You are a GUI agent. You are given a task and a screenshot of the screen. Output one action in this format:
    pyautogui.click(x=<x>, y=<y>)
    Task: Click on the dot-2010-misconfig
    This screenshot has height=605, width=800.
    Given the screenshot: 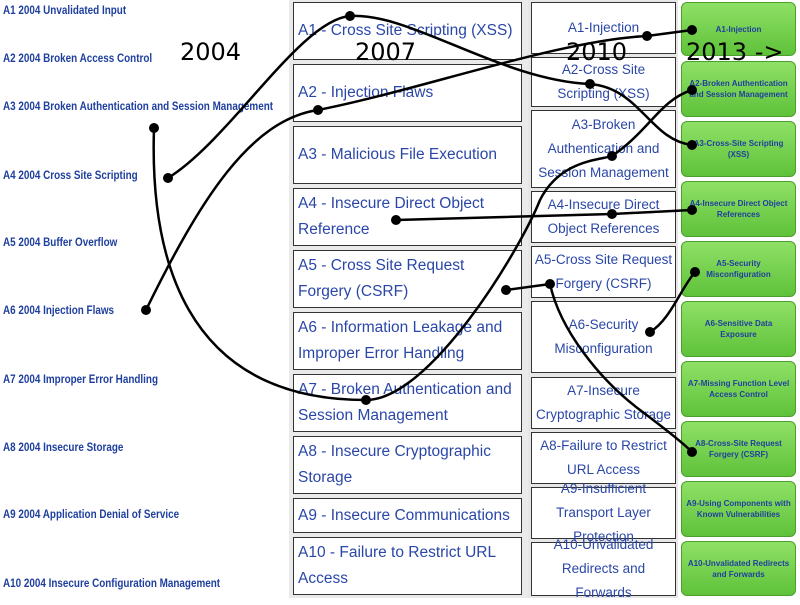 What is the action you would take?
    pyautogui.click(x=650, y=332)
    